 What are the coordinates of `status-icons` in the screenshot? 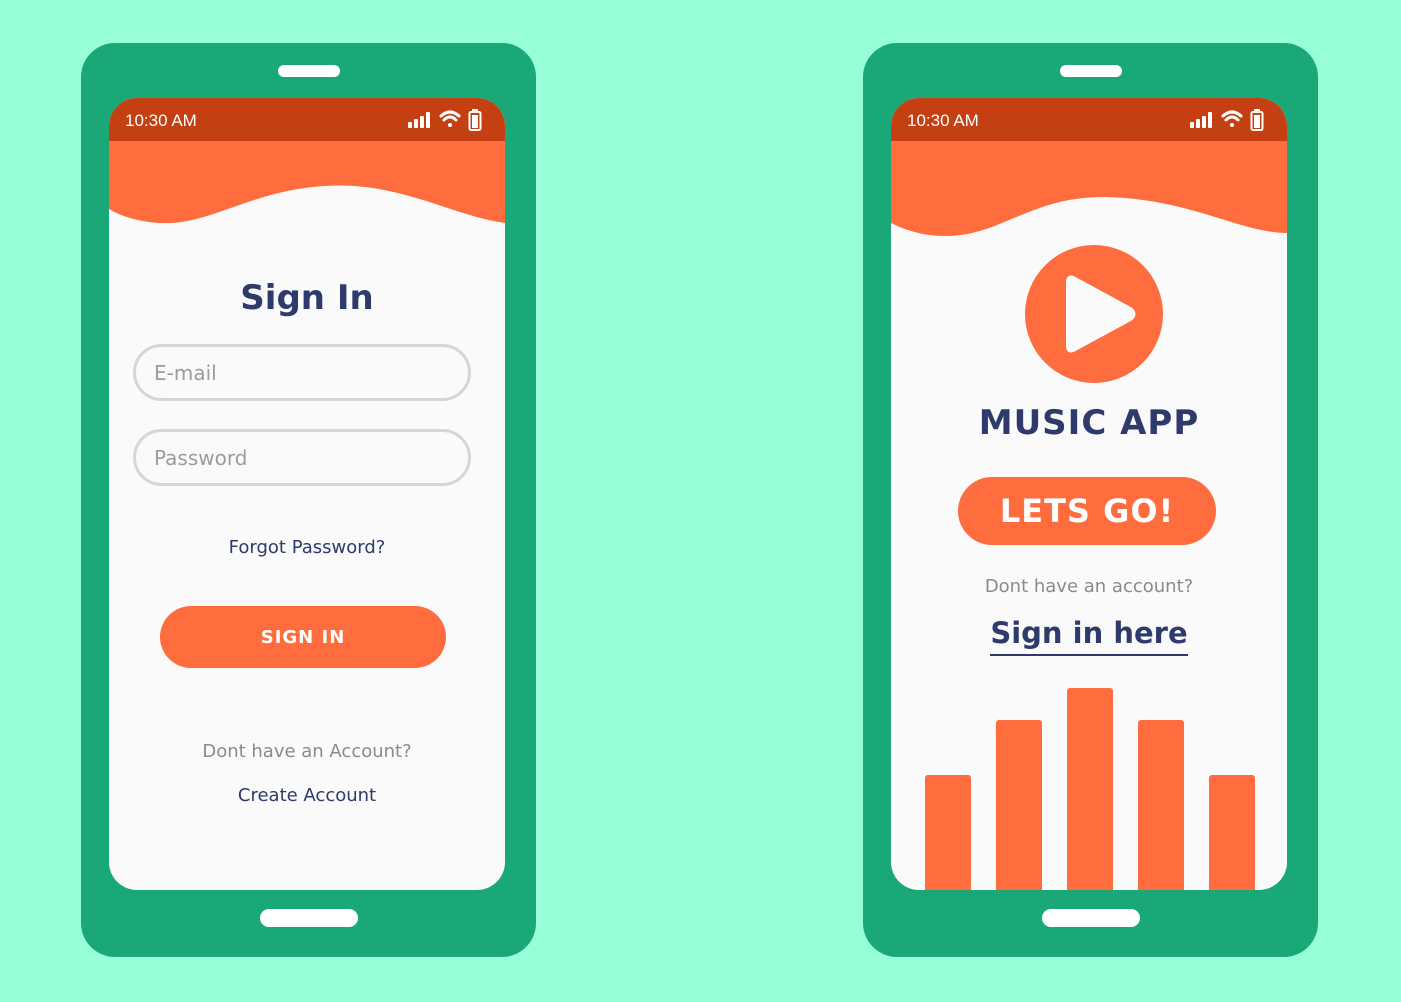 It's located at (445, 120).